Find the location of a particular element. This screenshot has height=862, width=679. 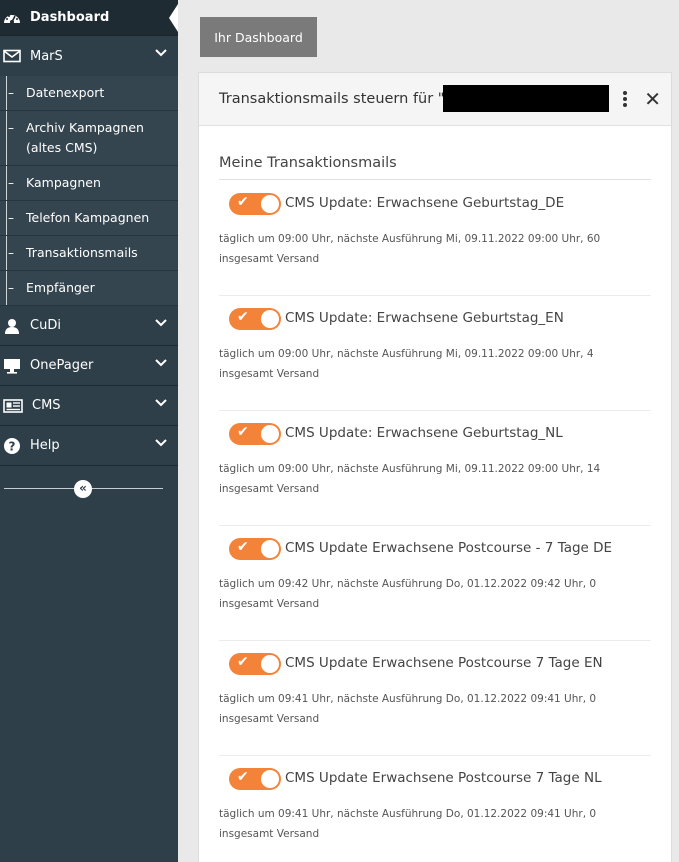

user-icon is located at coordinates (12, 326).